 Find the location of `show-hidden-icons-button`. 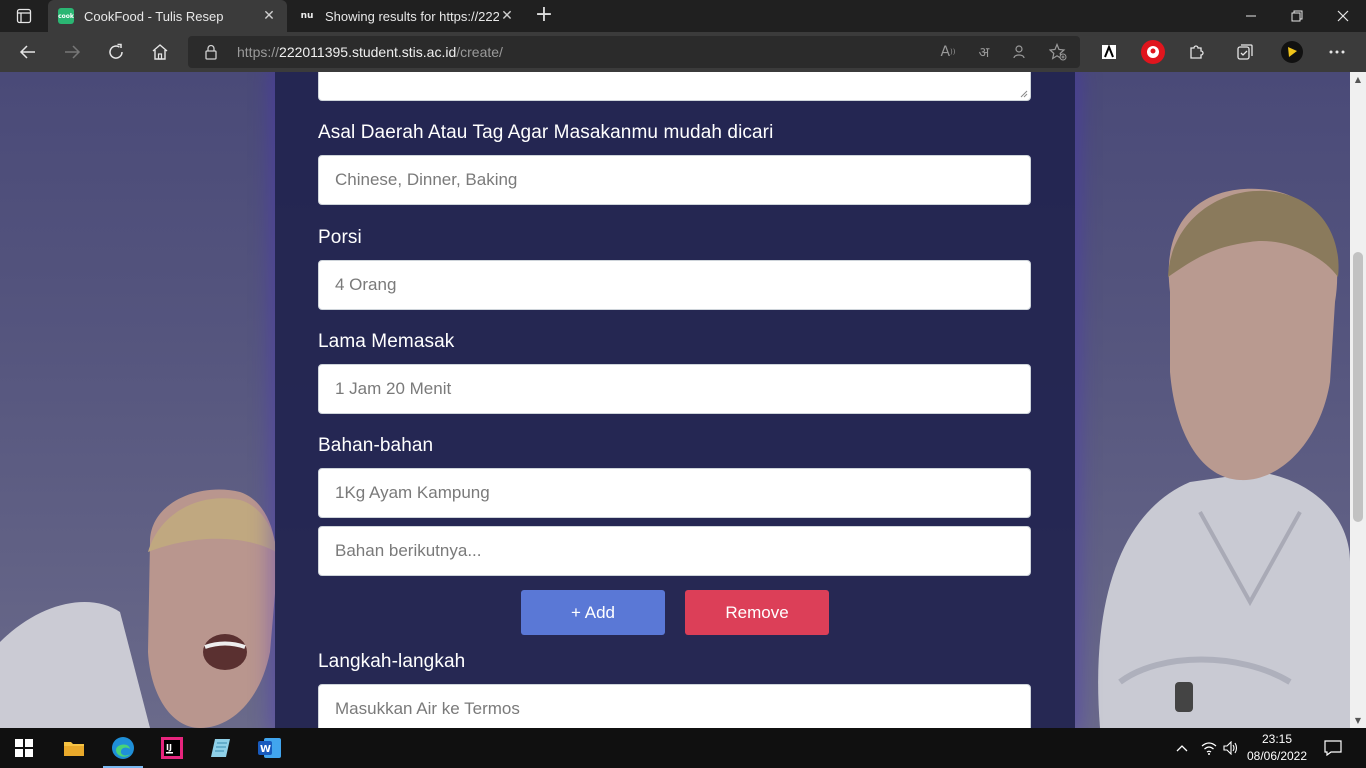

show-hidden-icons-button is located at coordinates (1182, 748).